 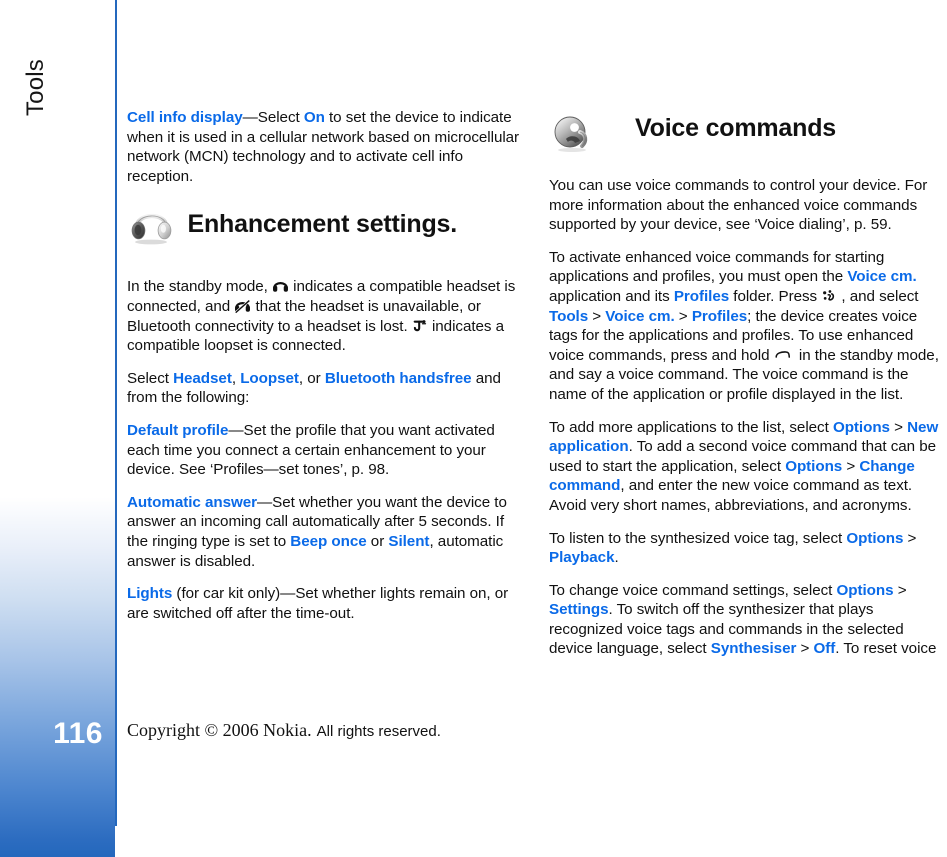 What do you see at coordinates (861, 427) in the screenshot?
I see `term-options-1: Options` at bounding box center [861, 427].